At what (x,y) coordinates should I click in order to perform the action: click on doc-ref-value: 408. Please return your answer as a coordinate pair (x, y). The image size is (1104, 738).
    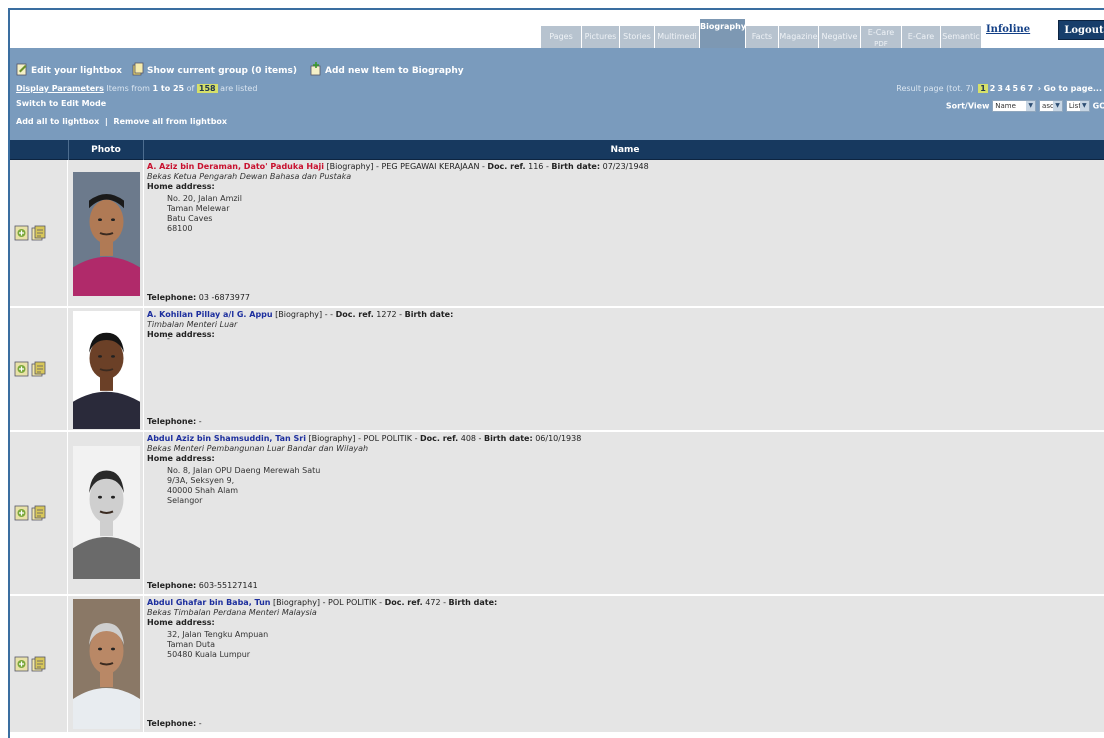
    Looking at the image, I should click on (468, 438).